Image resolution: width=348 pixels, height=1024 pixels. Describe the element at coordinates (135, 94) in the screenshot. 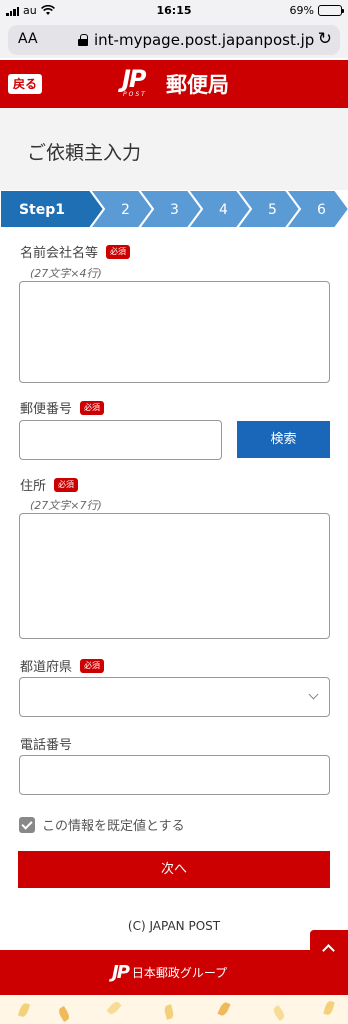

I see `logo-sub: POST` at that location.